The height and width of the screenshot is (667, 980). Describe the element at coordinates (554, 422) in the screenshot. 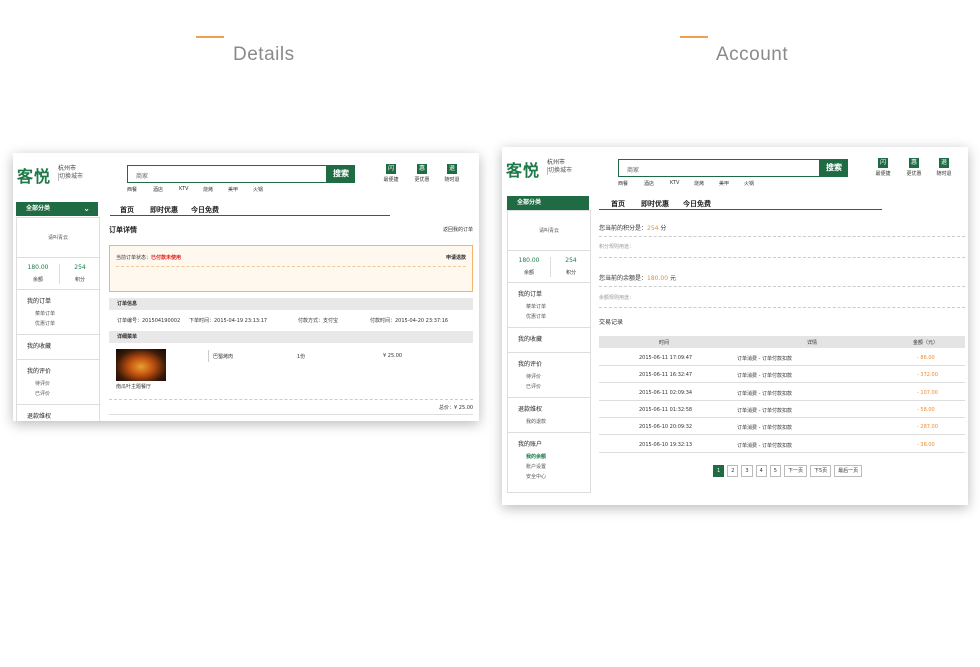

I see `sidebar-item-my-refunds: 我的退款` at that location.